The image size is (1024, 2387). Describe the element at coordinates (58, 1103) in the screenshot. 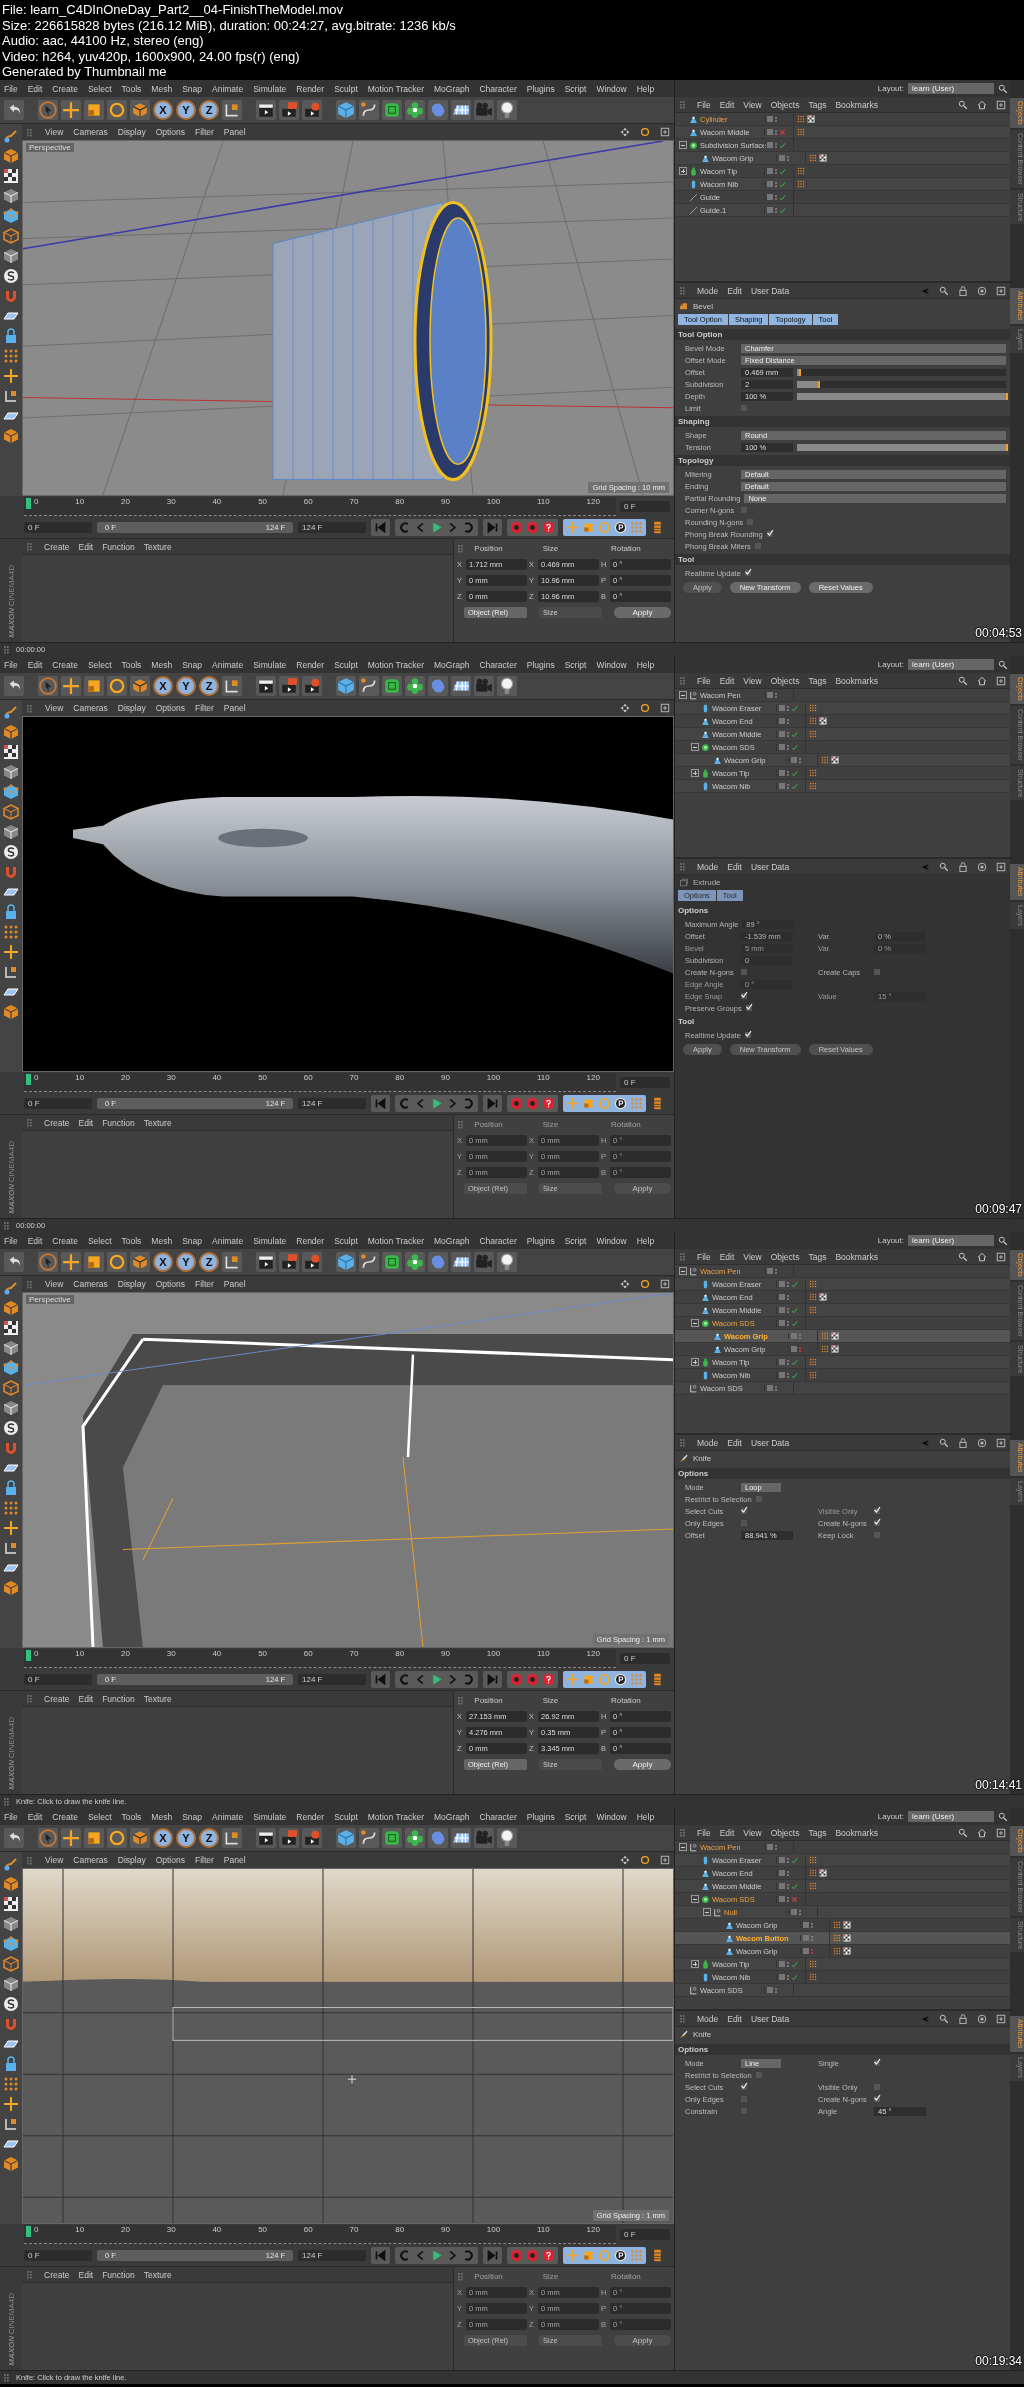

I see `start-frame-field: 0 F` at that location.